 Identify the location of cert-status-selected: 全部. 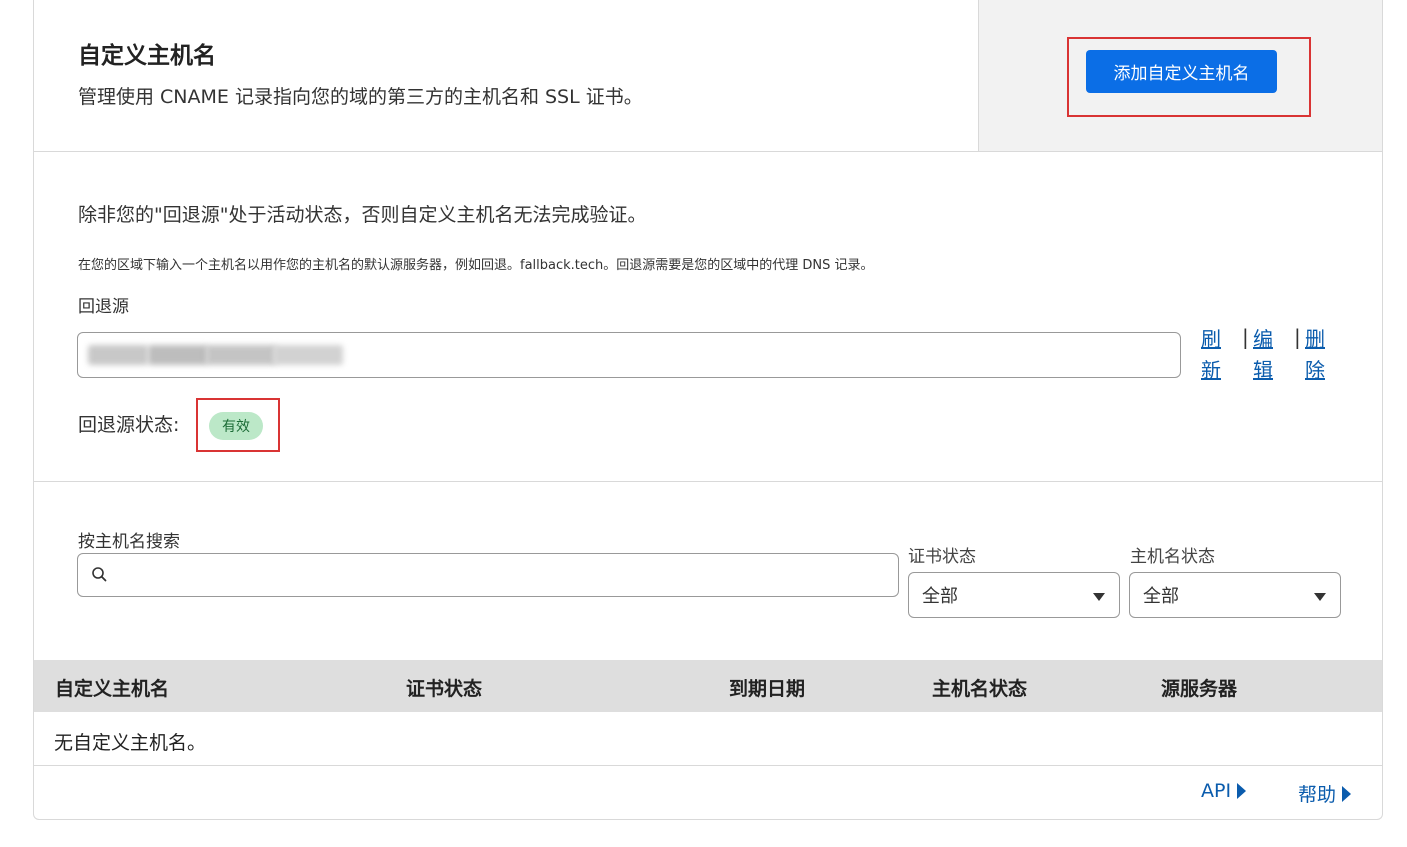
(940, 596).